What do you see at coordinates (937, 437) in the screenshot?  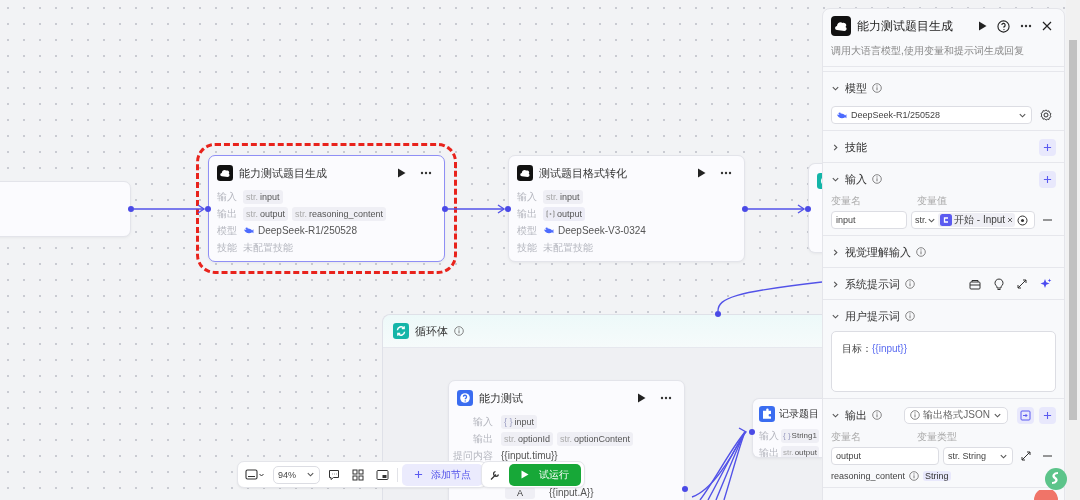 I see `column-header: 变量类型` at bounding box center [937, 437].